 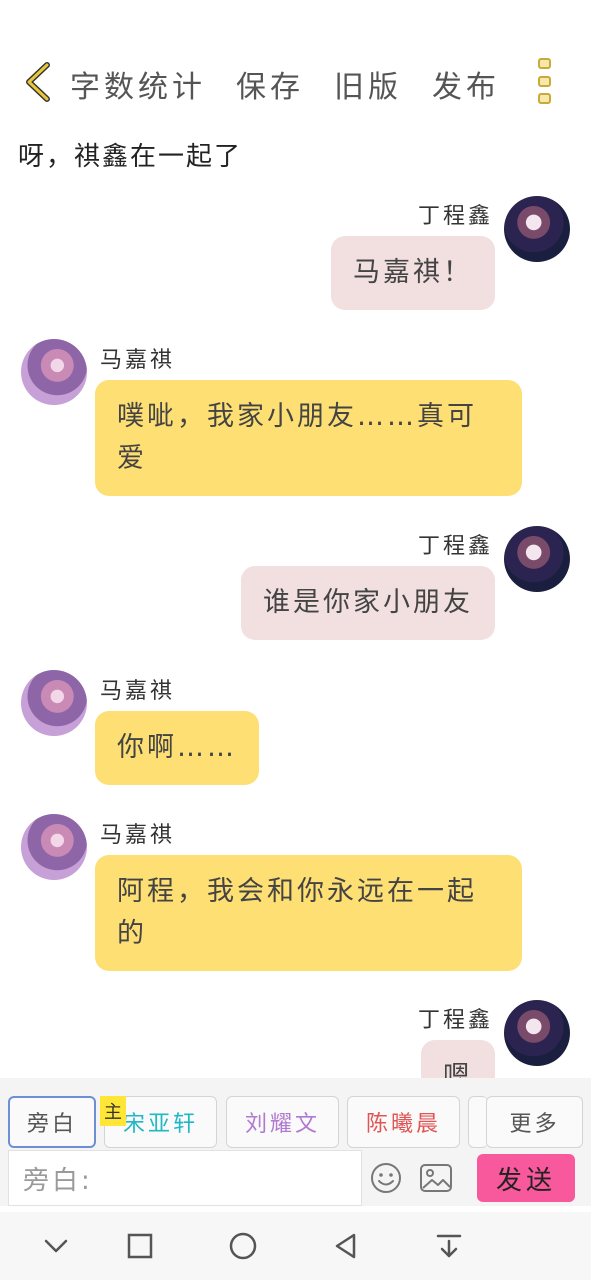 What do you see at coordinates (113, 1111) in the screenshot?
I see `main-role-badge: 主` at bounding box center [113, 1111].